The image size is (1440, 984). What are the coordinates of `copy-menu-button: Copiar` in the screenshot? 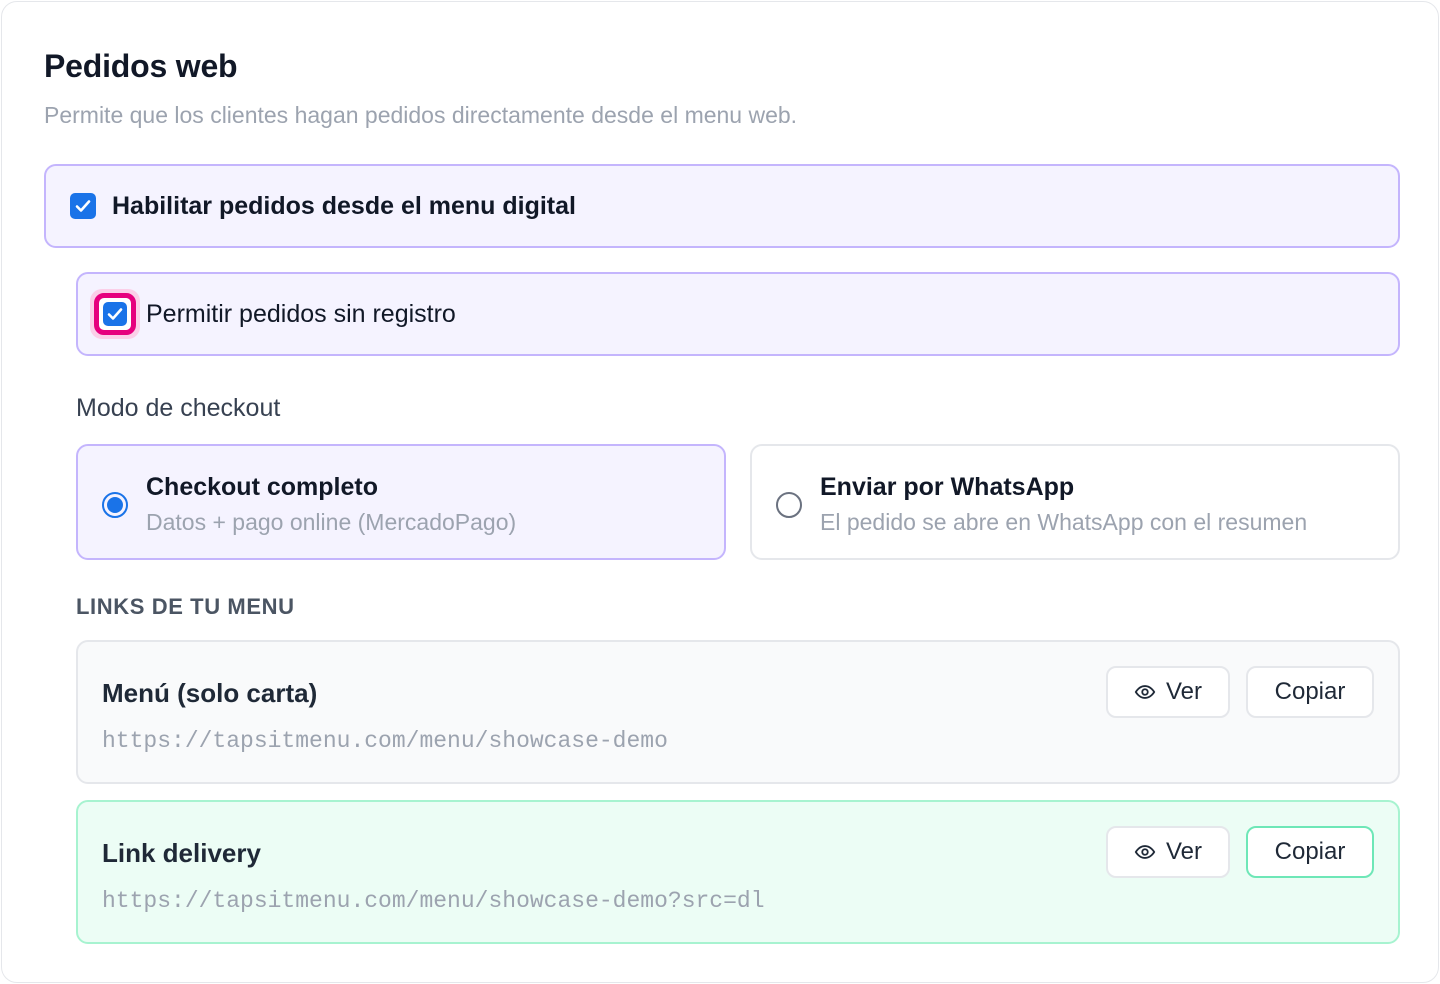 It's located at (1310, 692).